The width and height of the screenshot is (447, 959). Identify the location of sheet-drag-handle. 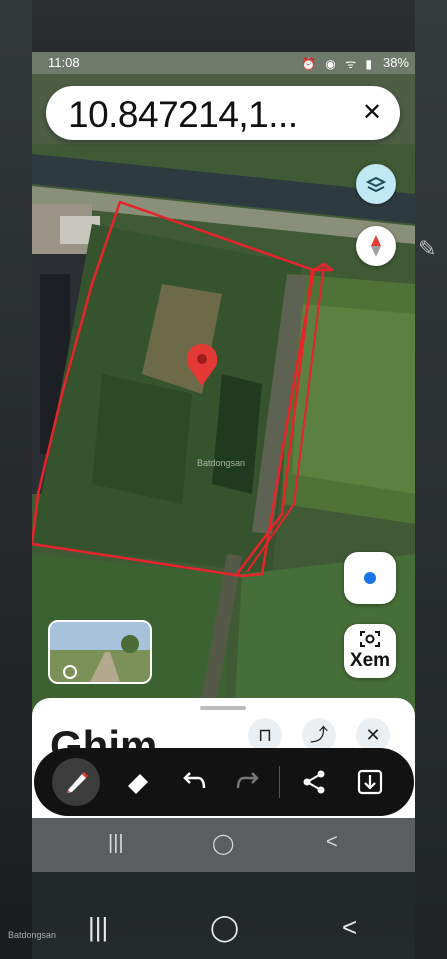
(223, 708).